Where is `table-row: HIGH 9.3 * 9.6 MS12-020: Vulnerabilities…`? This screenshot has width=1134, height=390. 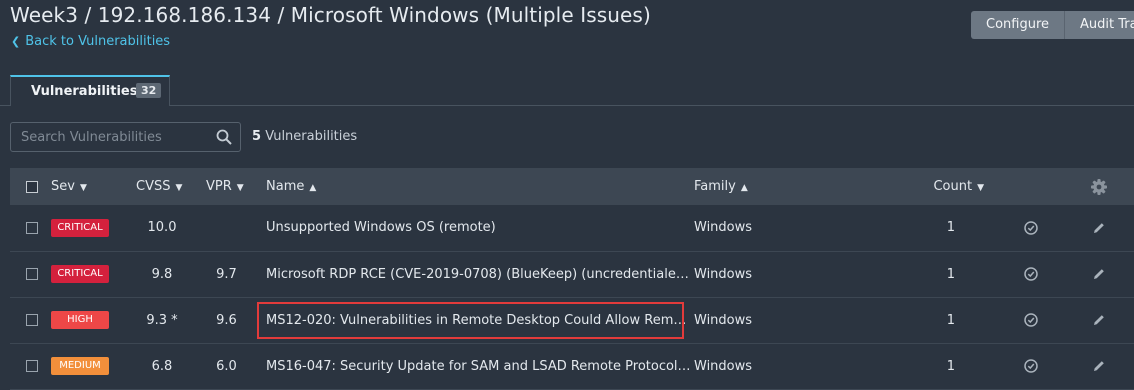
table-row: HIGH 9.3 * 9.6 MS12-020: Vulnerabilities… is located at coordinates (572, 320).